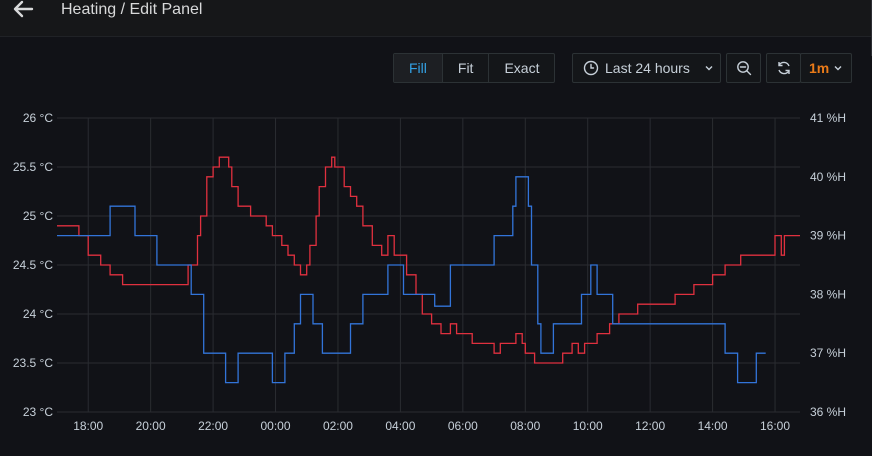 The height and width of the screenshot is (456, 872). Describe the element at coordinates (38, 314) in the screenshot. I see `y-left-tick-label: 24 °C` at that location.